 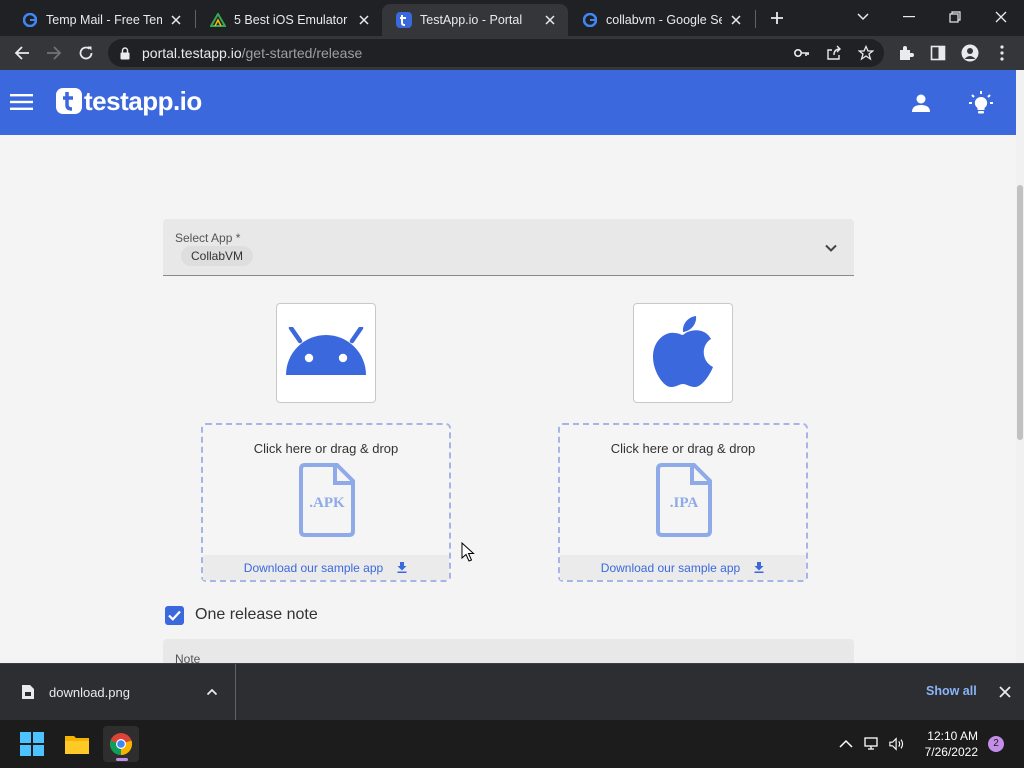 I want to click on bookmark-star-icon, so click(x=866, y=53).